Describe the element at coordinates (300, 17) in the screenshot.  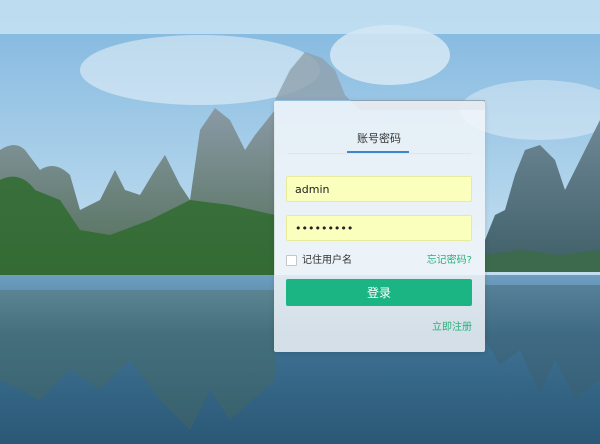
I see `top-bar` at that location.